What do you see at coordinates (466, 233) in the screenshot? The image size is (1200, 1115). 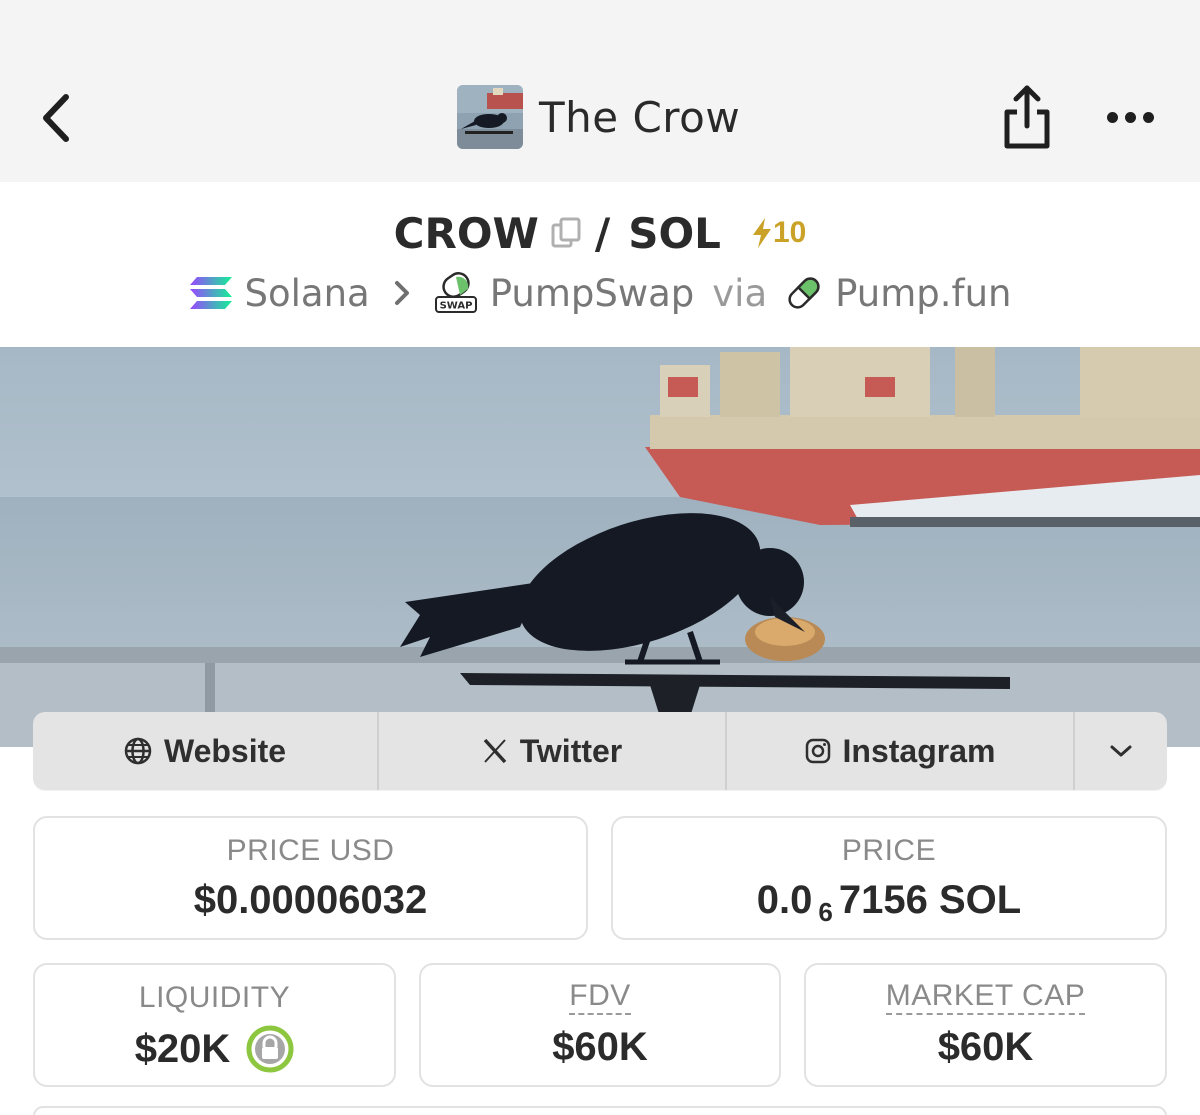 I see `base-token-symbol: CROW` at bounding box center [466, 233].